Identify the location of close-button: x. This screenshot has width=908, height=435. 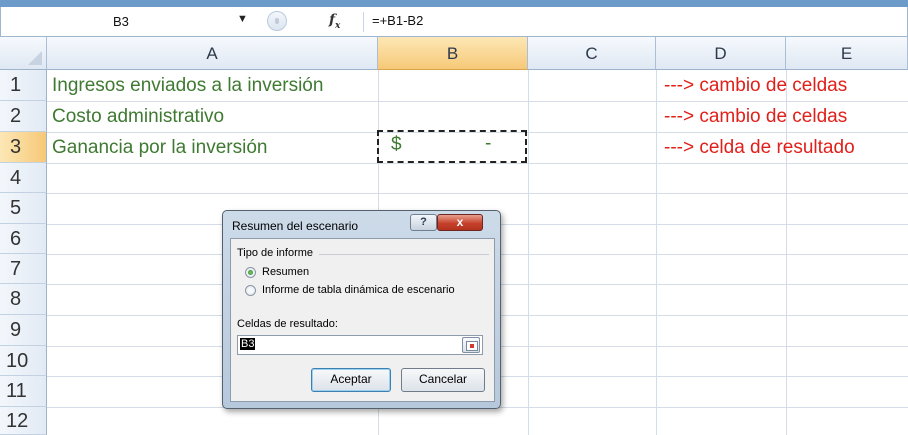
(460, 222).